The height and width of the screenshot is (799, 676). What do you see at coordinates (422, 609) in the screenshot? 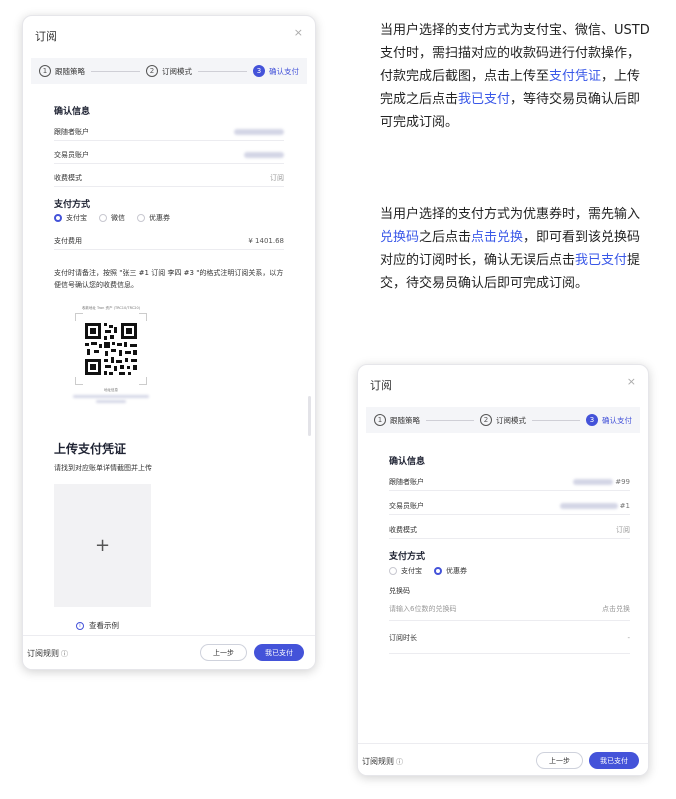
I see `redeem-code-input: 请输入6位数的兑换码` at bounding box center [422, 609].